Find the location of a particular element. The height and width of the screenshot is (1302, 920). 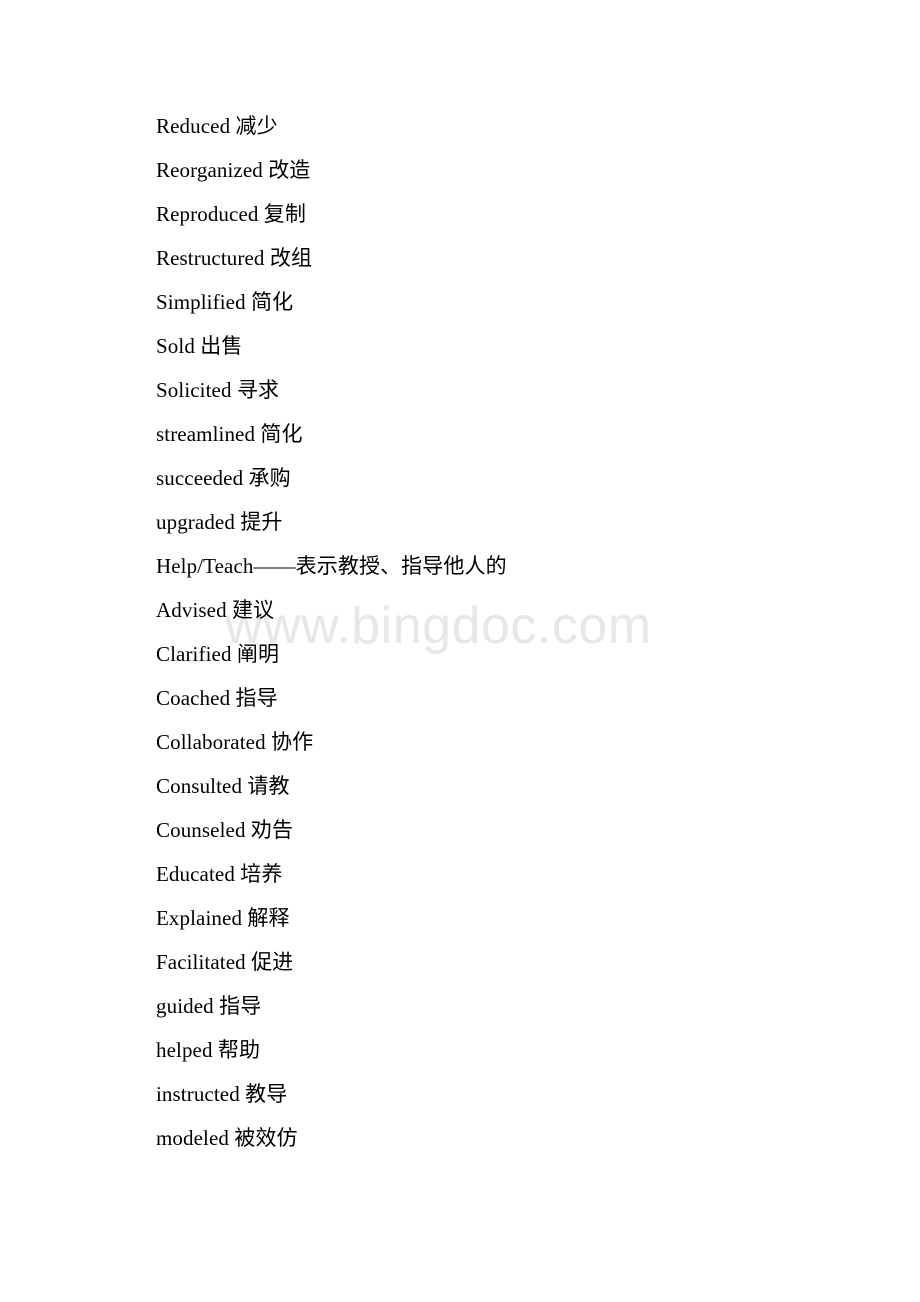

text-line: Reproduced 复制 is located at coordinates (231, 214).